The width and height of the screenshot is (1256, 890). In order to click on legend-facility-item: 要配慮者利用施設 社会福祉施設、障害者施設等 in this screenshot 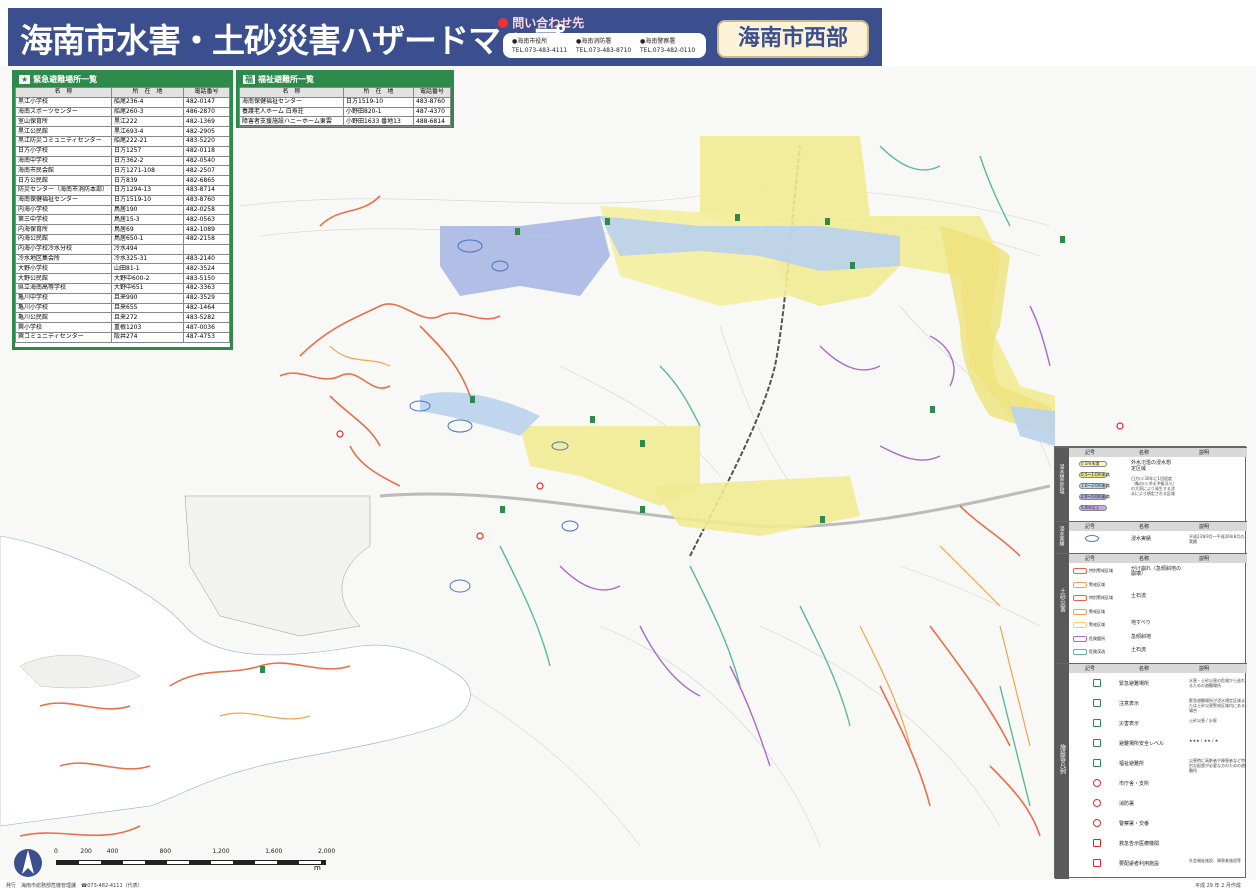, I will do `click(1158, 865)`.